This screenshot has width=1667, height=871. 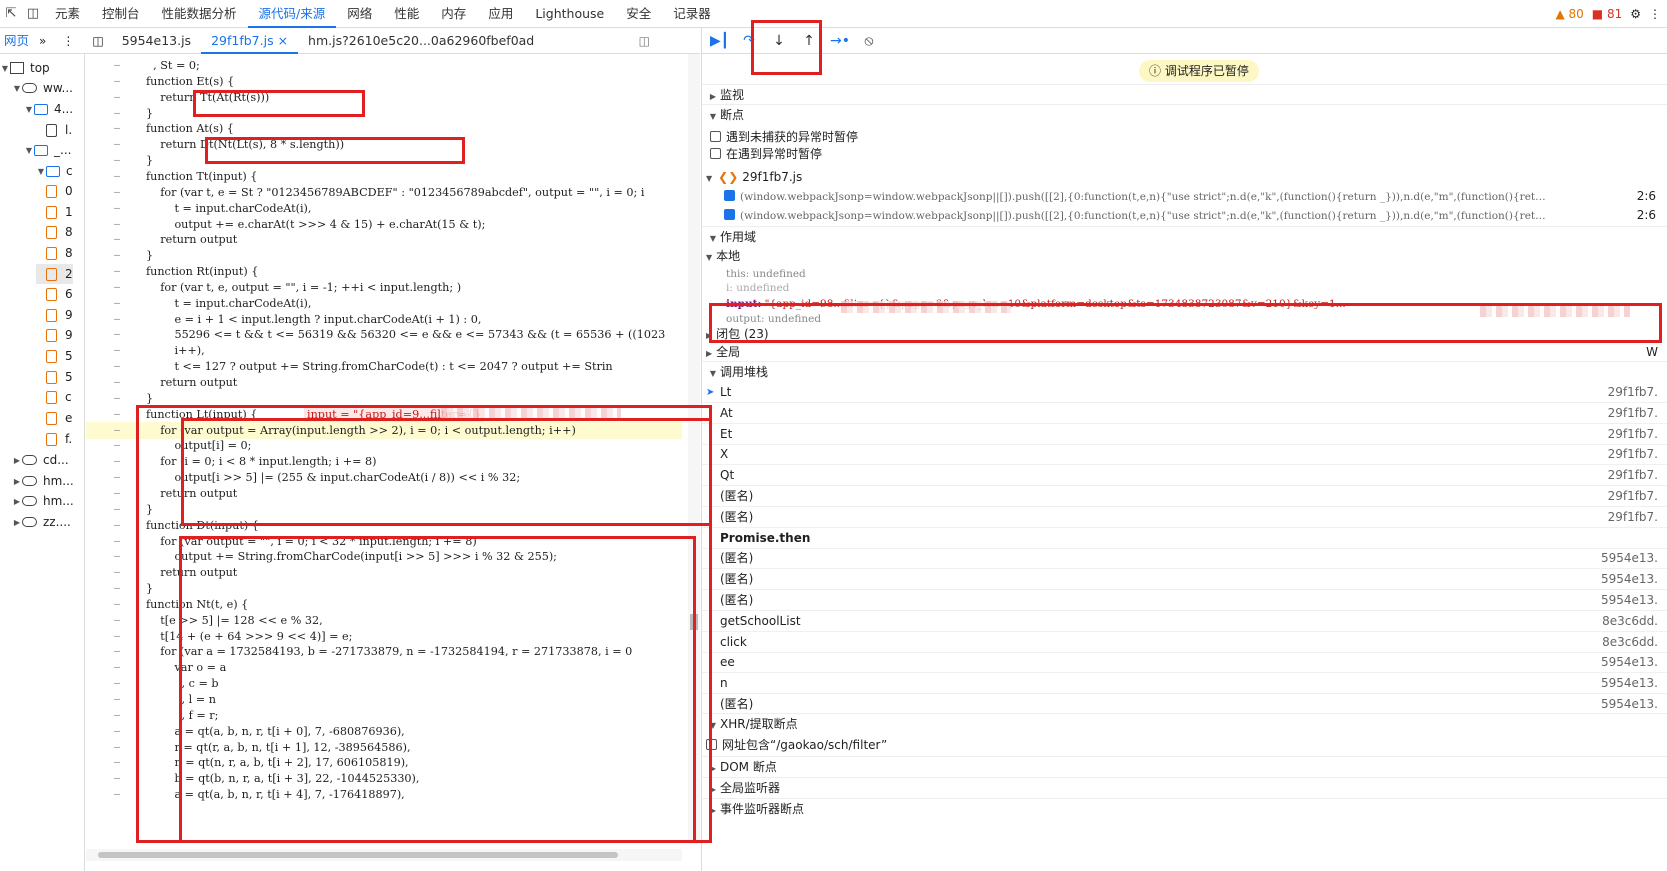 What do you see at coordinates (1186, 177) in the screenshot?
I see `breakpoint-file: ▼ ❮❯ 29f1fb7.js` at bounding box center [1186, 177].